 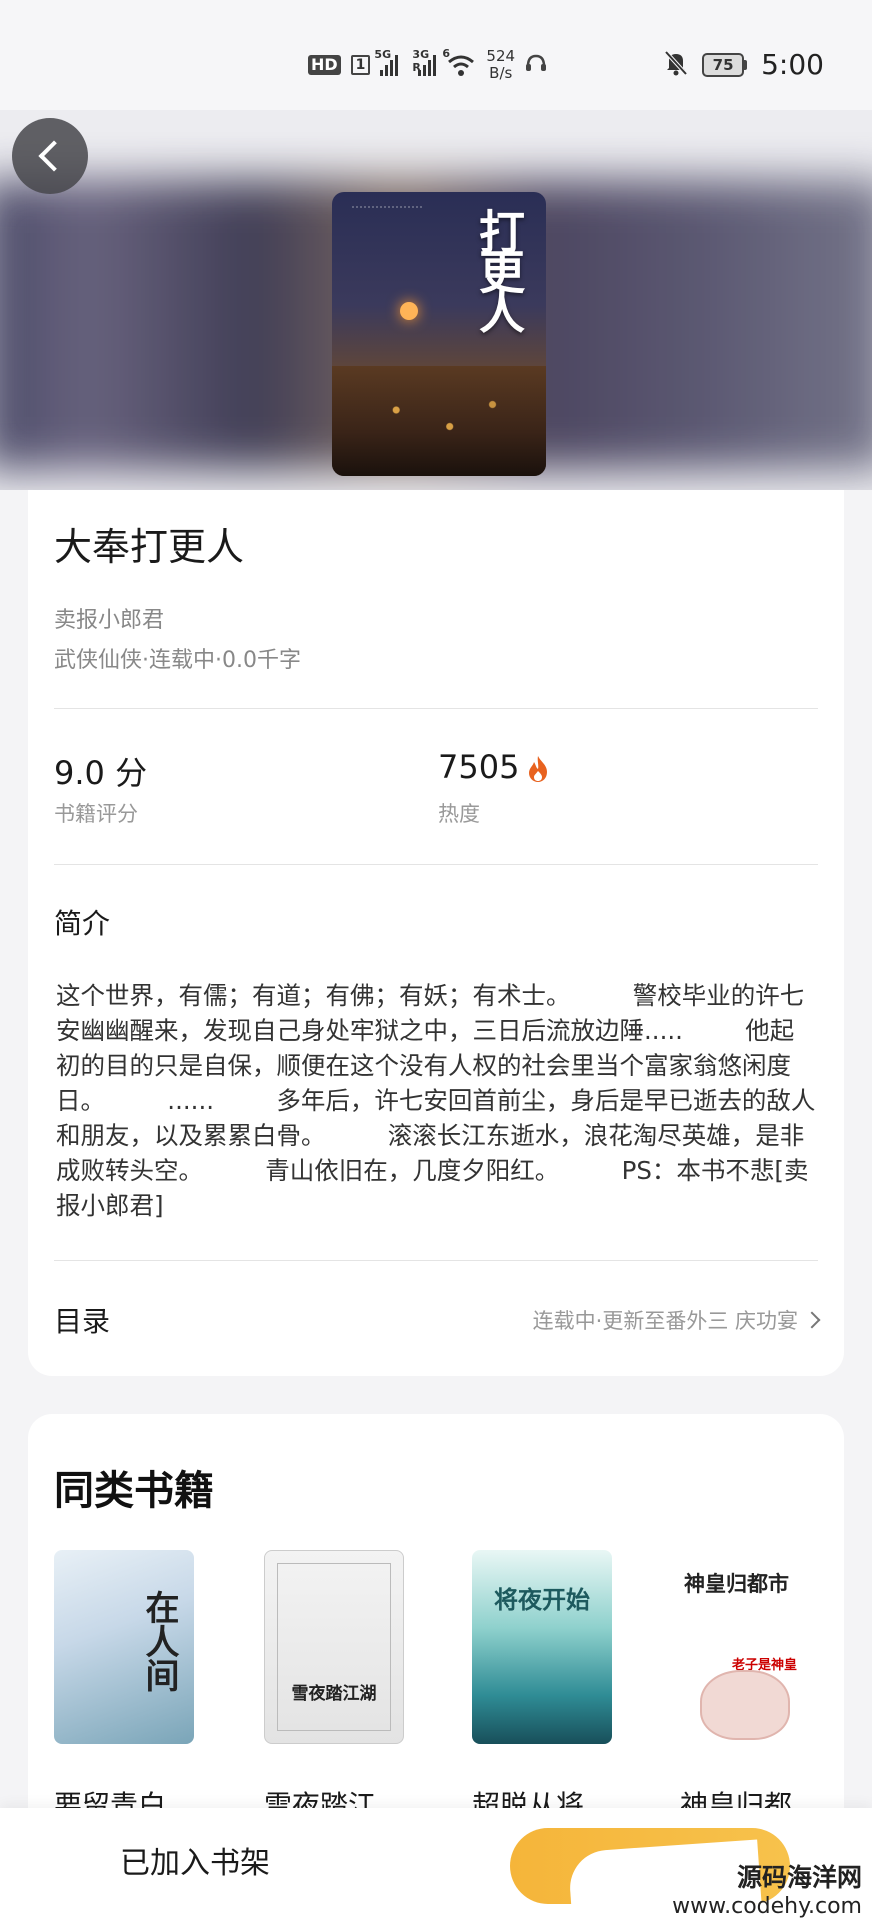 What do you see at coordinates (101, 773) in the screenshot?
I see `score-value: 9.0 分` at bounding box center [101, 773].